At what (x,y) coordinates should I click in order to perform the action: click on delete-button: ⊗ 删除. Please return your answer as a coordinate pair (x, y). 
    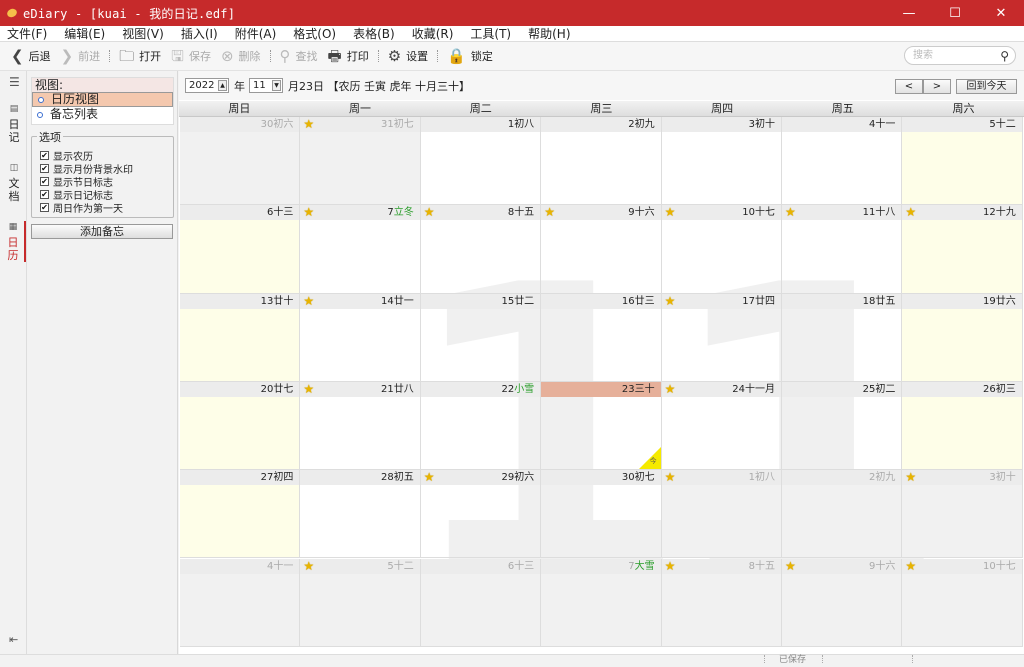
    Looking at the image, I should click on (241, 56).